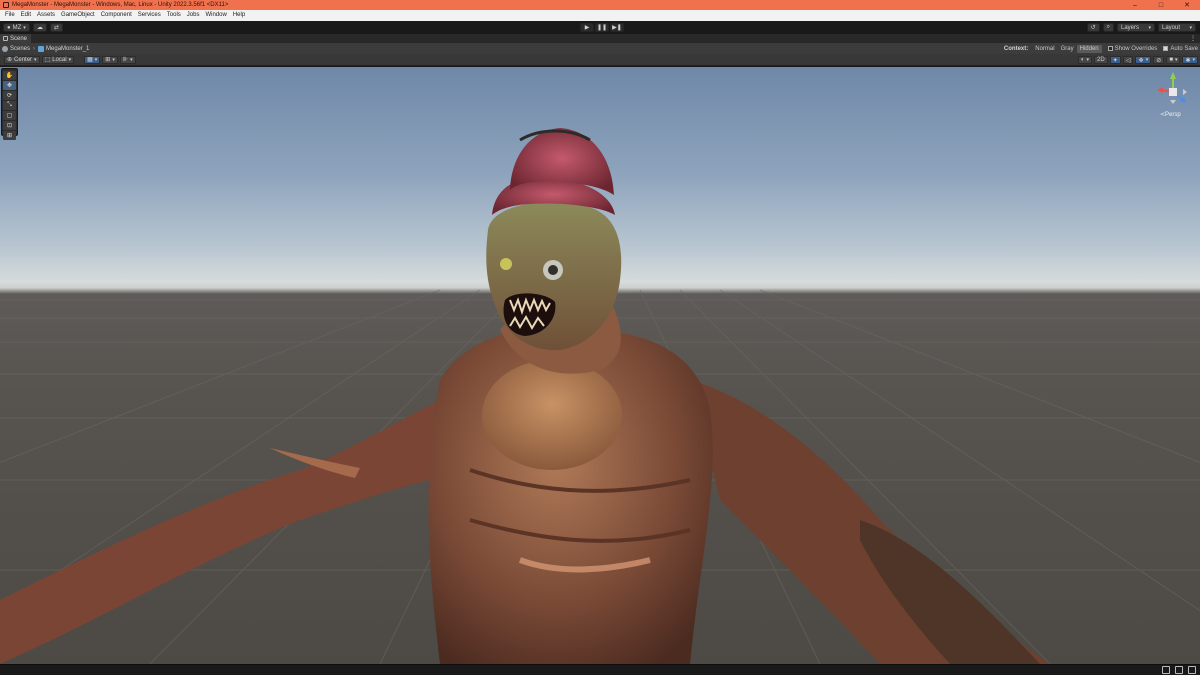 Image resolution: width=1200 pixels, height=675 pixels. I want to click on auto-save-label: Auto Save, so click(1184, 48).